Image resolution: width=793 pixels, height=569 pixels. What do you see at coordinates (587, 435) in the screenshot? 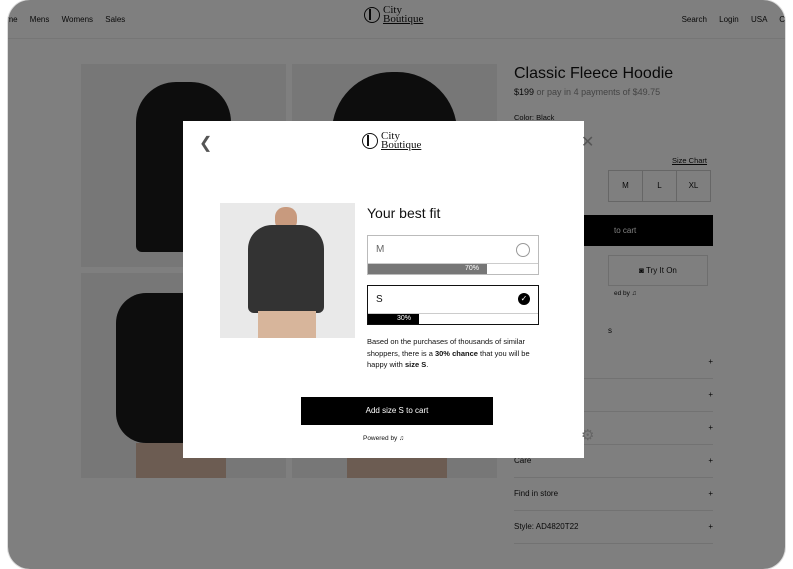
I see `gear-icon: ⚙` at bounding box center [587, 435].